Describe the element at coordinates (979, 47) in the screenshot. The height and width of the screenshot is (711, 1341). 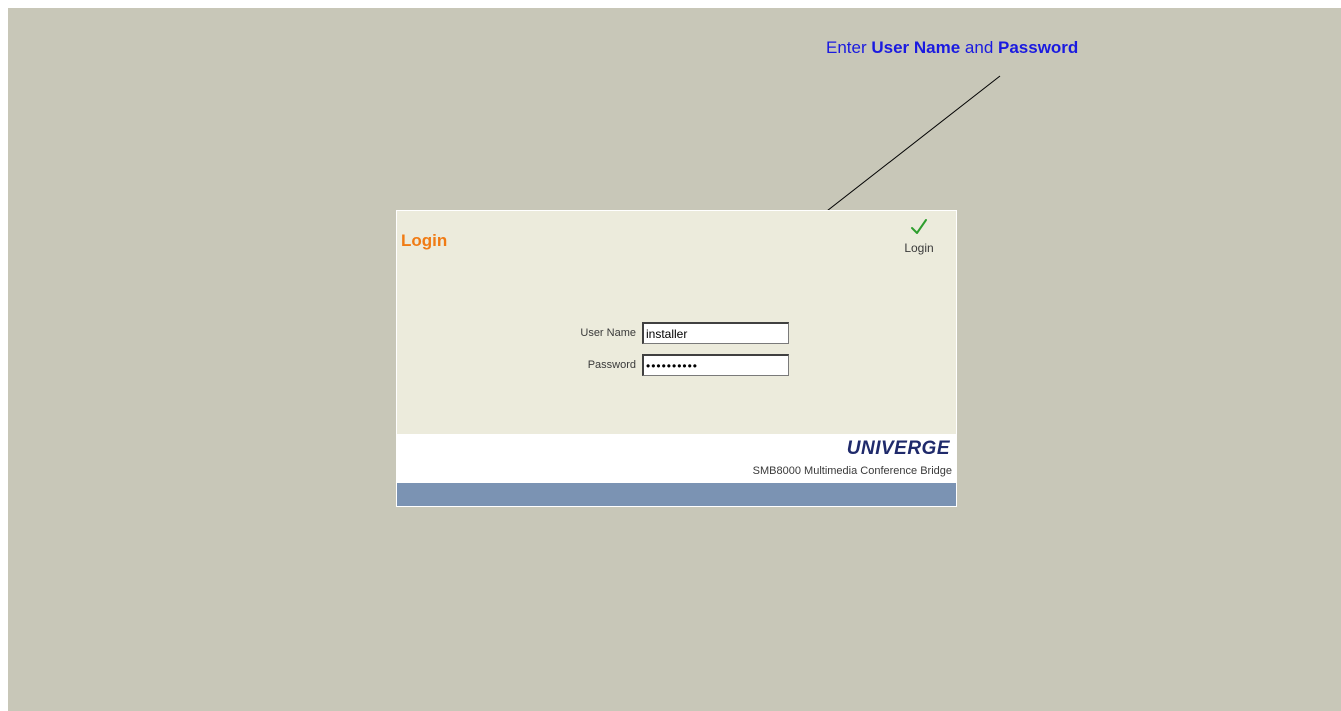
I see `callout-middle: and` at that location.